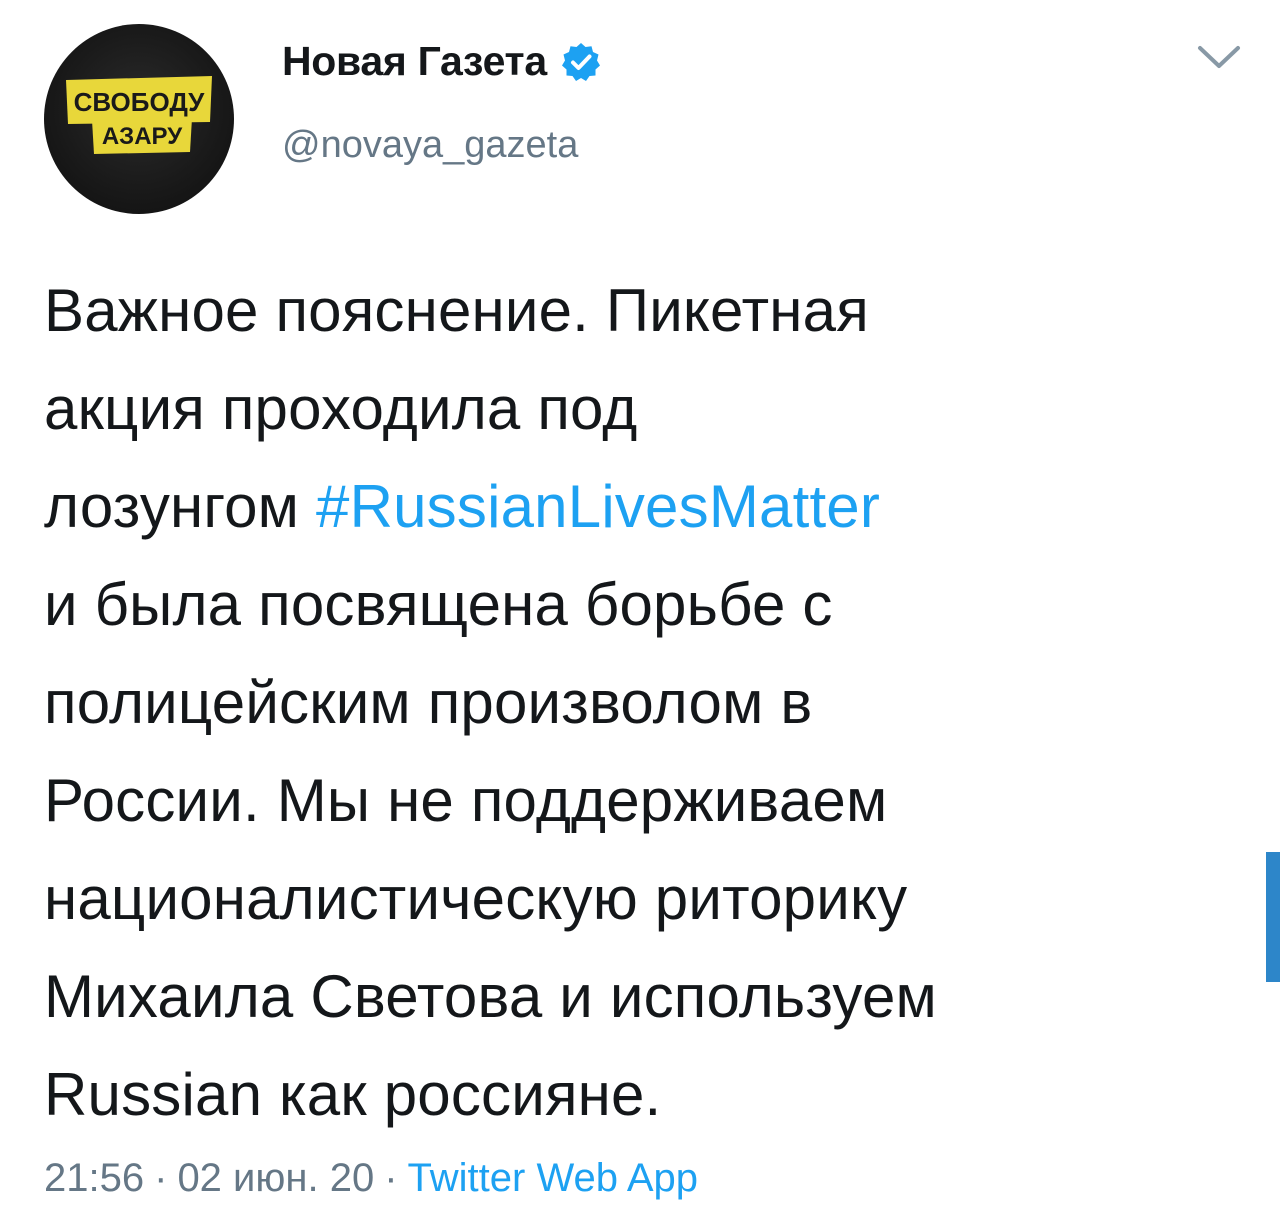  What do you see at coordinates (553, 1178) in the screenshot?
I see `tweet-source-link: Twitter Web App` at bounding box center [553, 1178].